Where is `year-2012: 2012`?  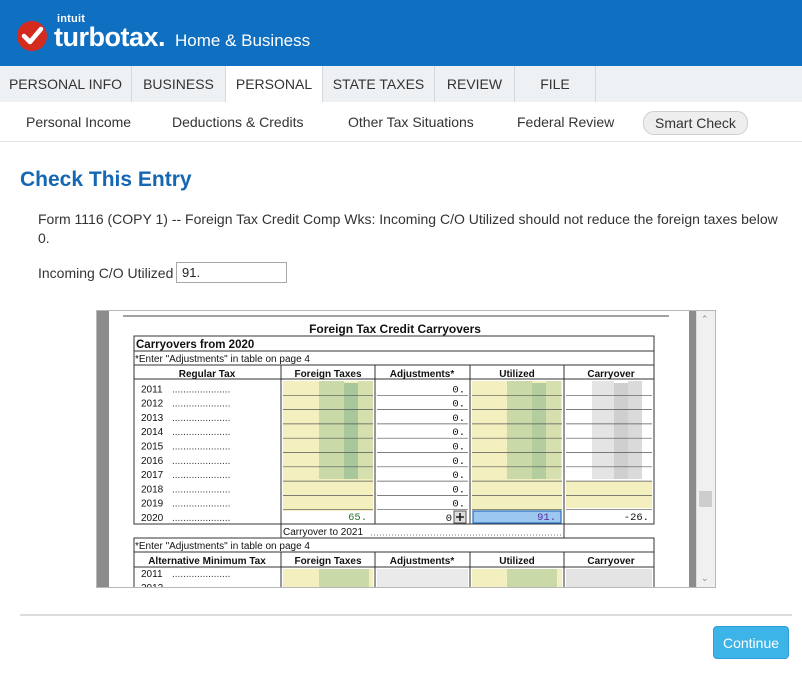 year-2012: 2012 is located at coordinates (152, 404).